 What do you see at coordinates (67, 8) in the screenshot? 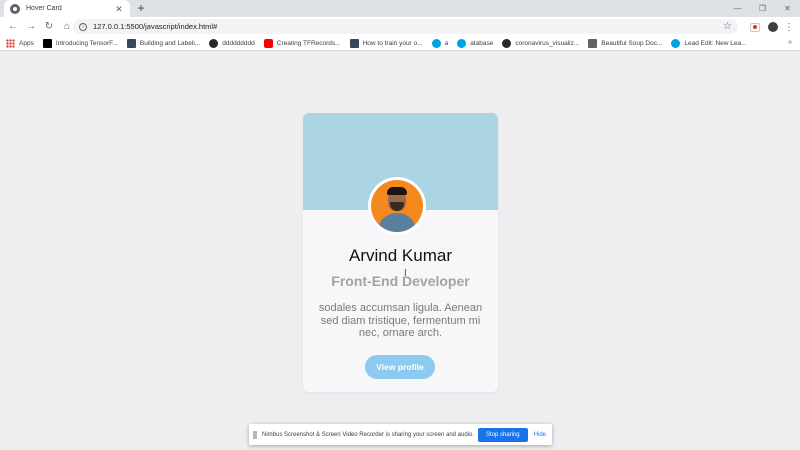
I see `tab-hover-card: Hover Card ✕` at bounding box center [67, 8].